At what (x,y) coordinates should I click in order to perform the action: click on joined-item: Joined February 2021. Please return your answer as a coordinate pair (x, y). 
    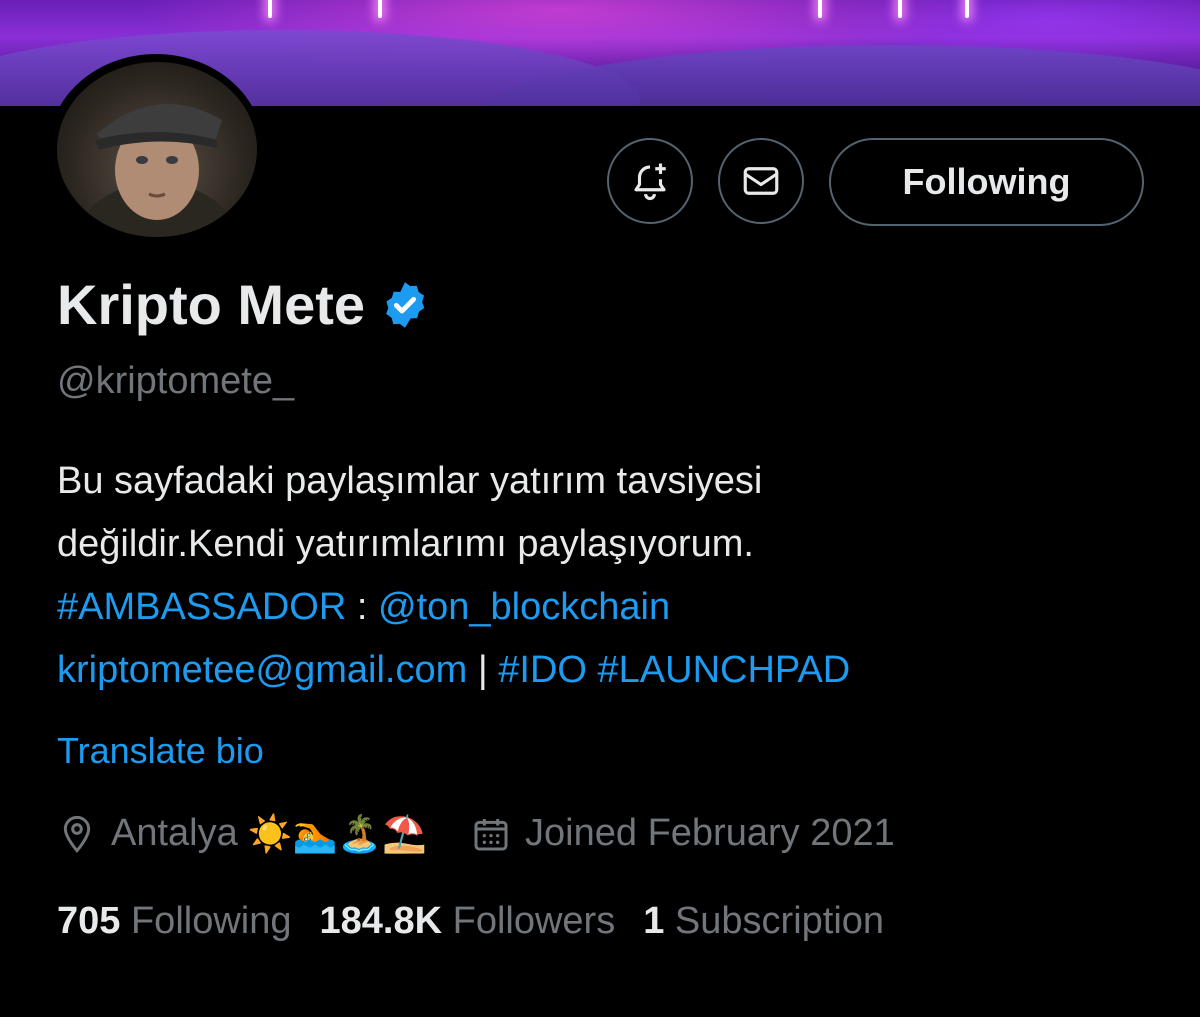
    Looking at the image, I should click on (683, 833).